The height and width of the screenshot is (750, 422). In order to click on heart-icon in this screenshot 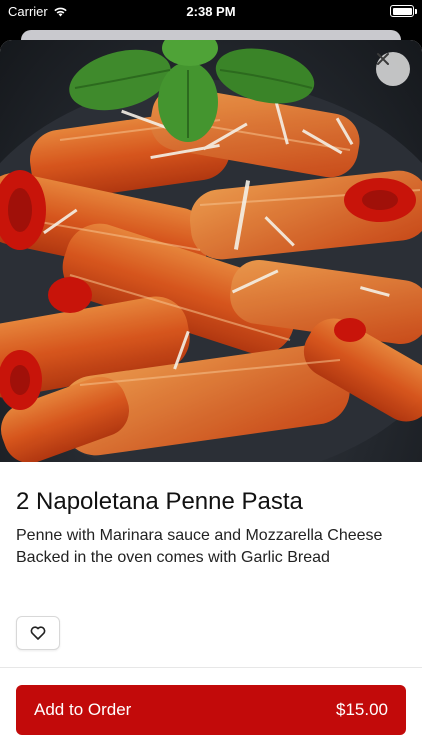, I will do `click(38, 633)`.